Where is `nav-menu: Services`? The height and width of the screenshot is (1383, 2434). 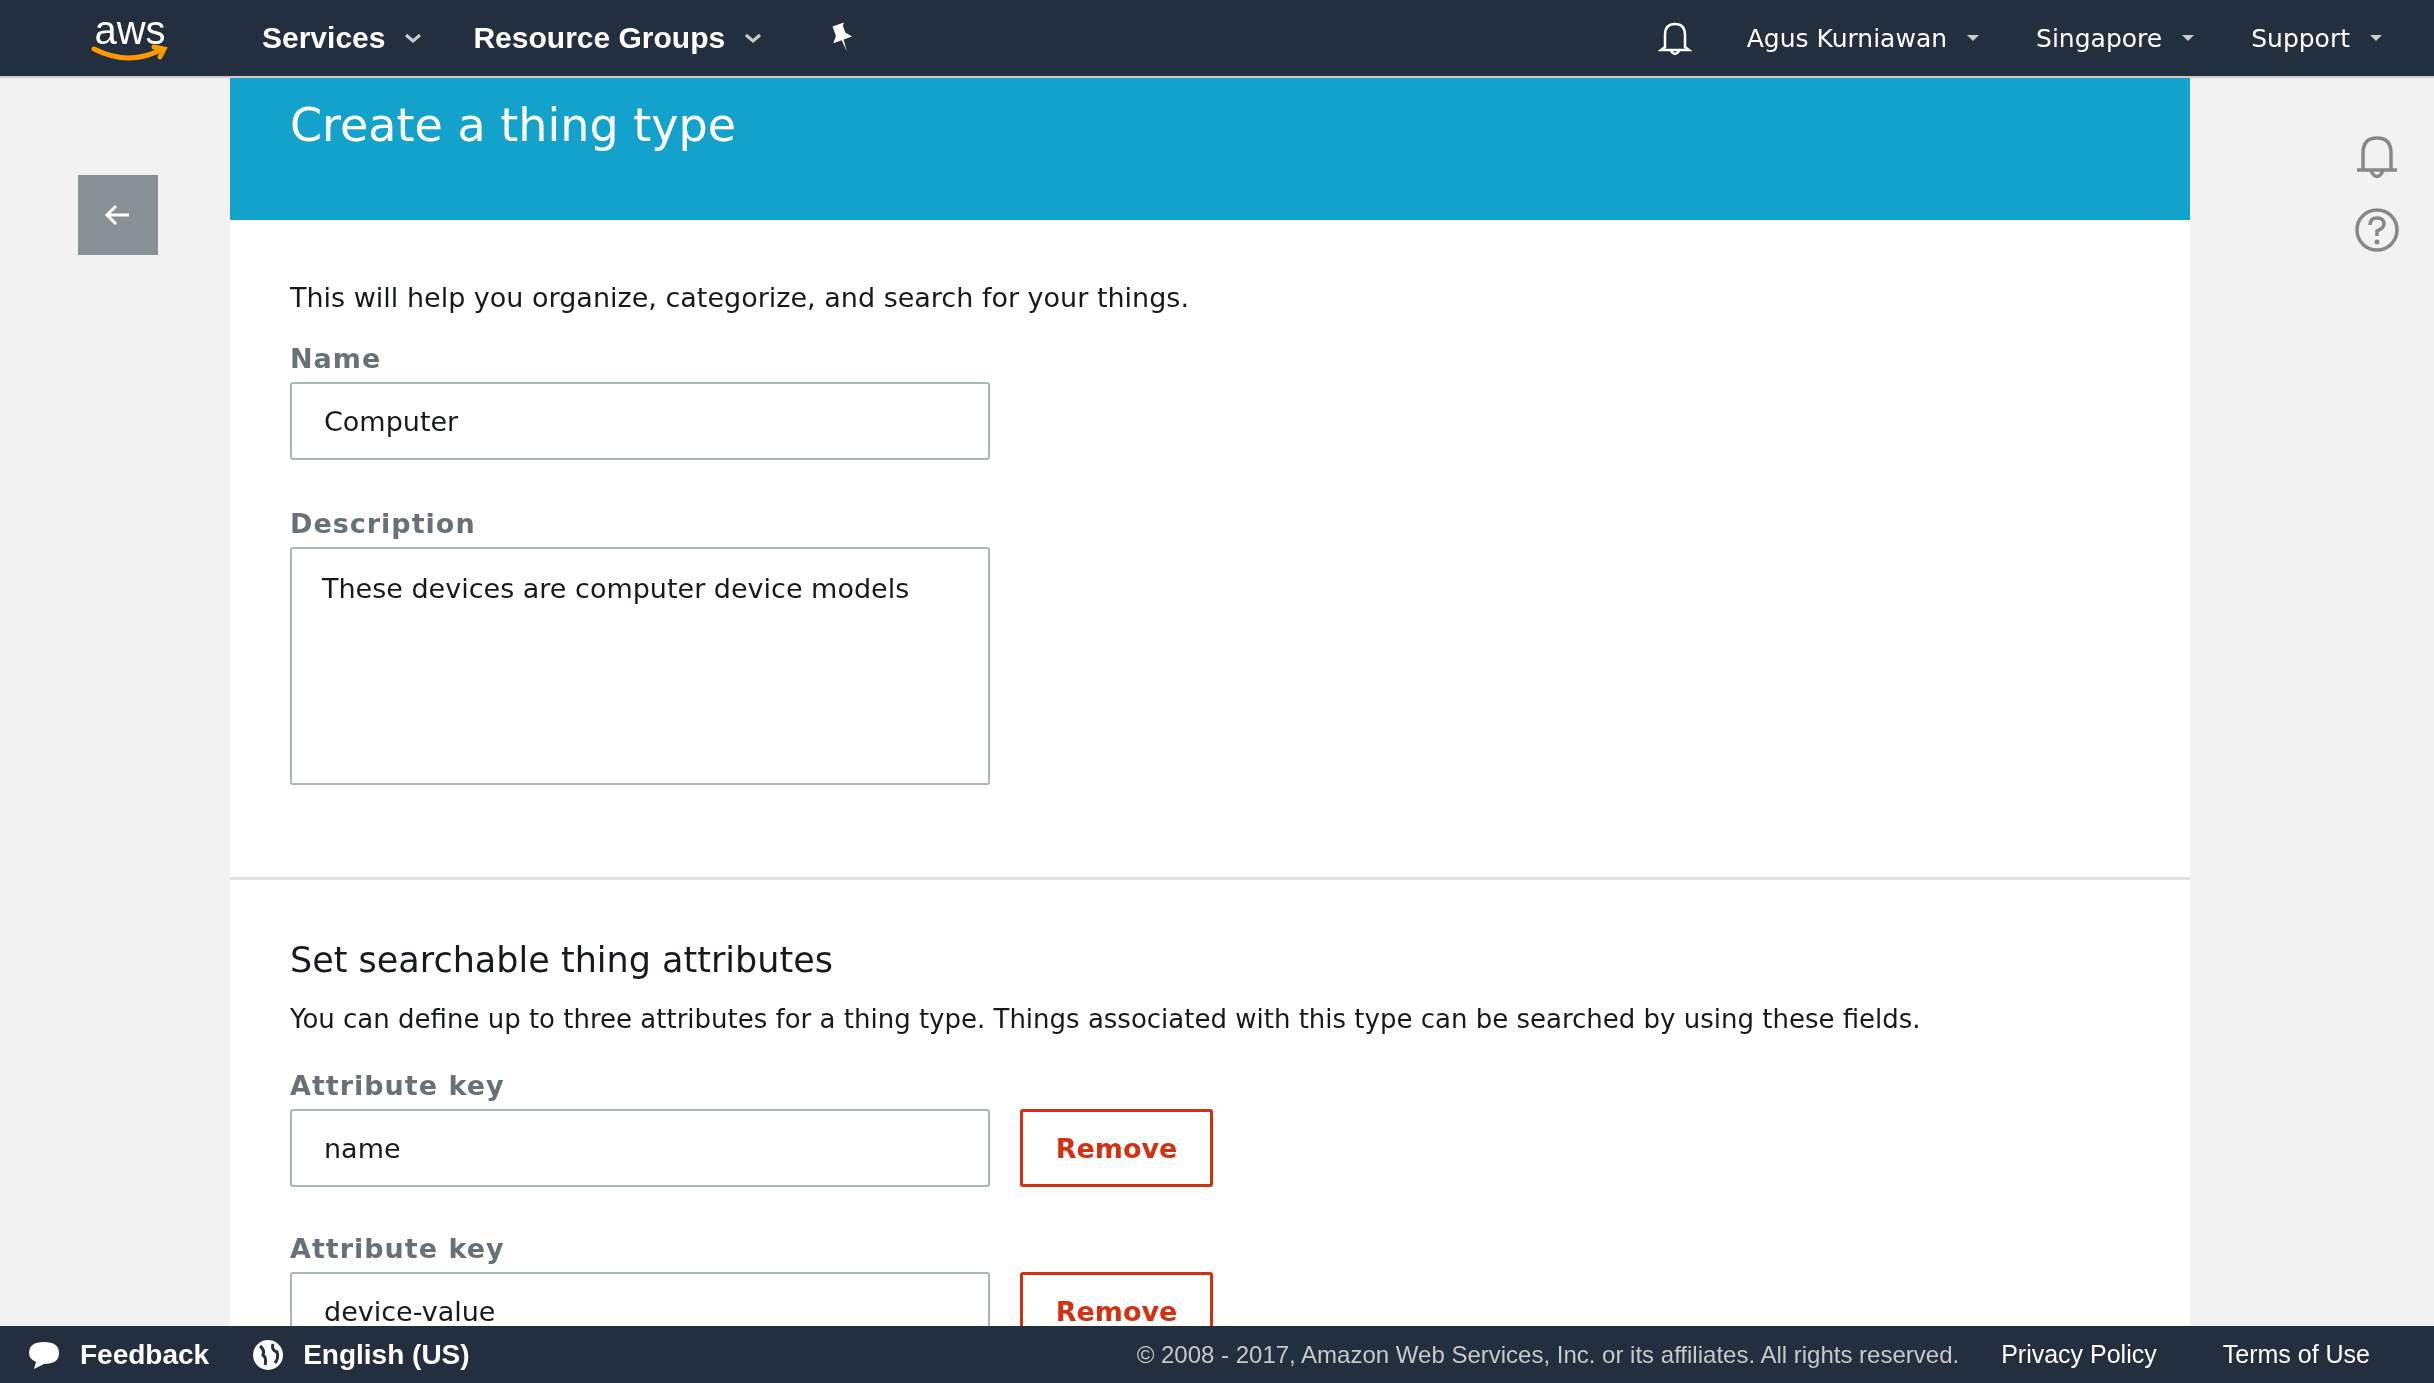 nav-menu: Services is located at coordinates (343, 38).